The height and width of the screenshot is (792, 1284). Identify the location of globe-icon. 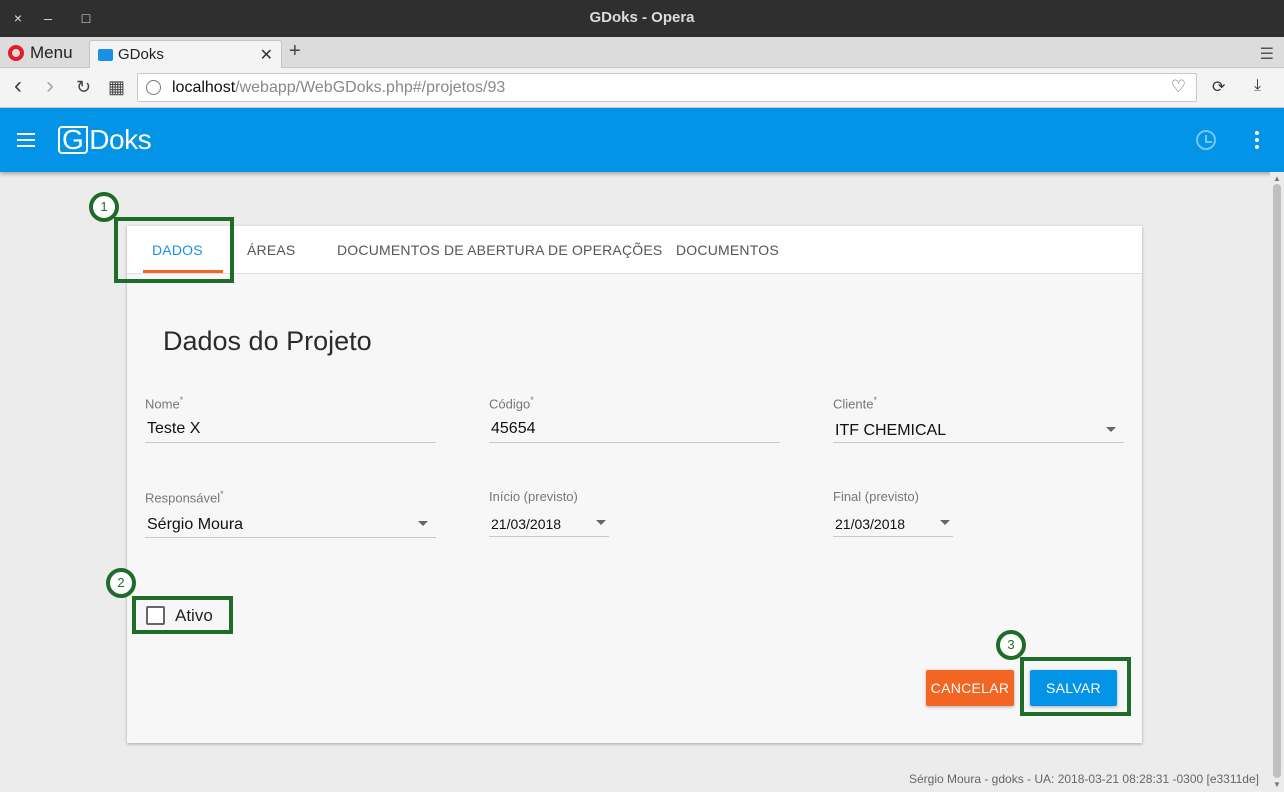
(153, 87).